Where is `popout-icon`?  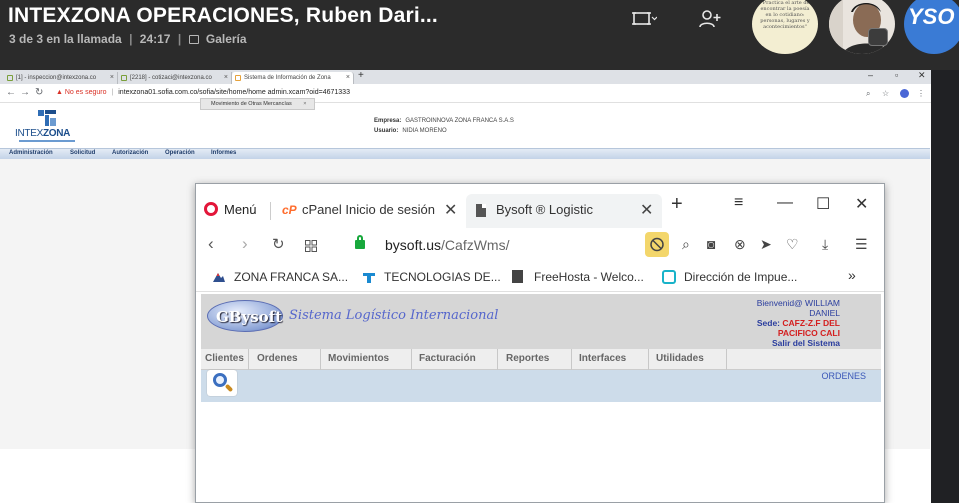
popout-icon is located at coordinates (878, 37).